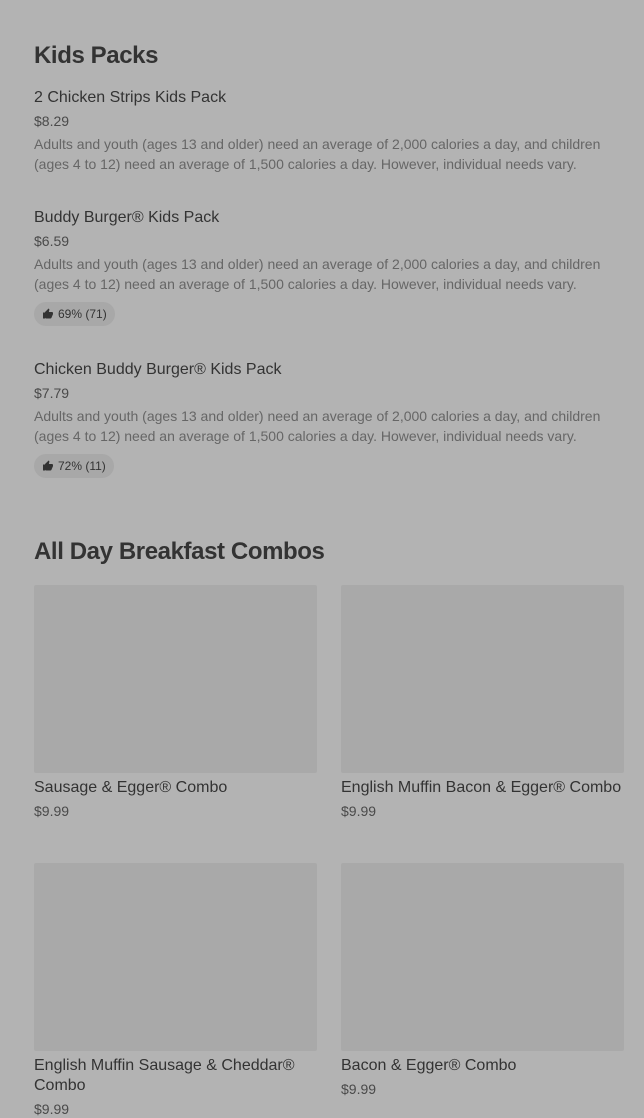 This screenshot has height=1118, width=644. I want to click on menu-item-name: English Muffin Bacon & Egger® Combo, so click(481, 787).